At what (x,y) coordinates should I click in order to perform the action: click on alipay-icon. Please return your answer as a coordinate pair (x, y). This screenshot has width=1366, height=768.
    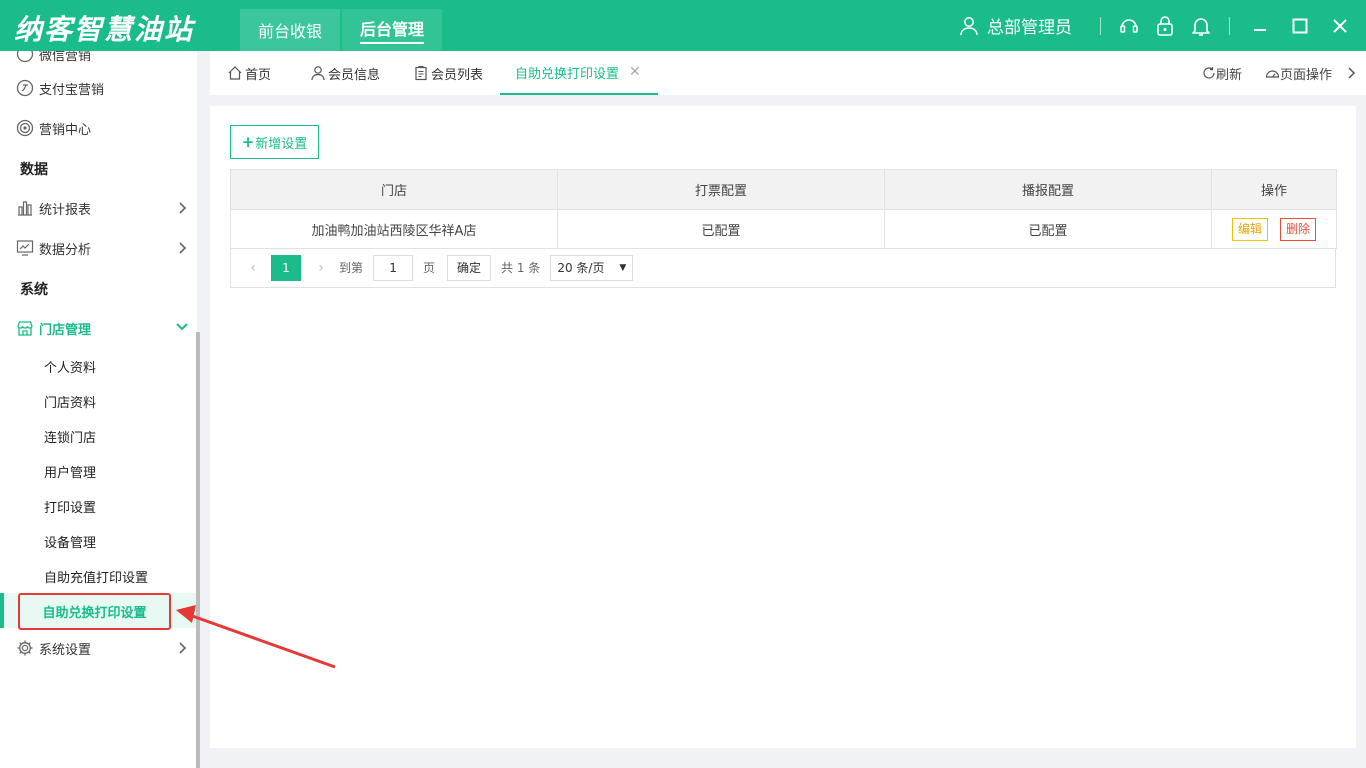
    Looking at the image, I should click on (25, 88).